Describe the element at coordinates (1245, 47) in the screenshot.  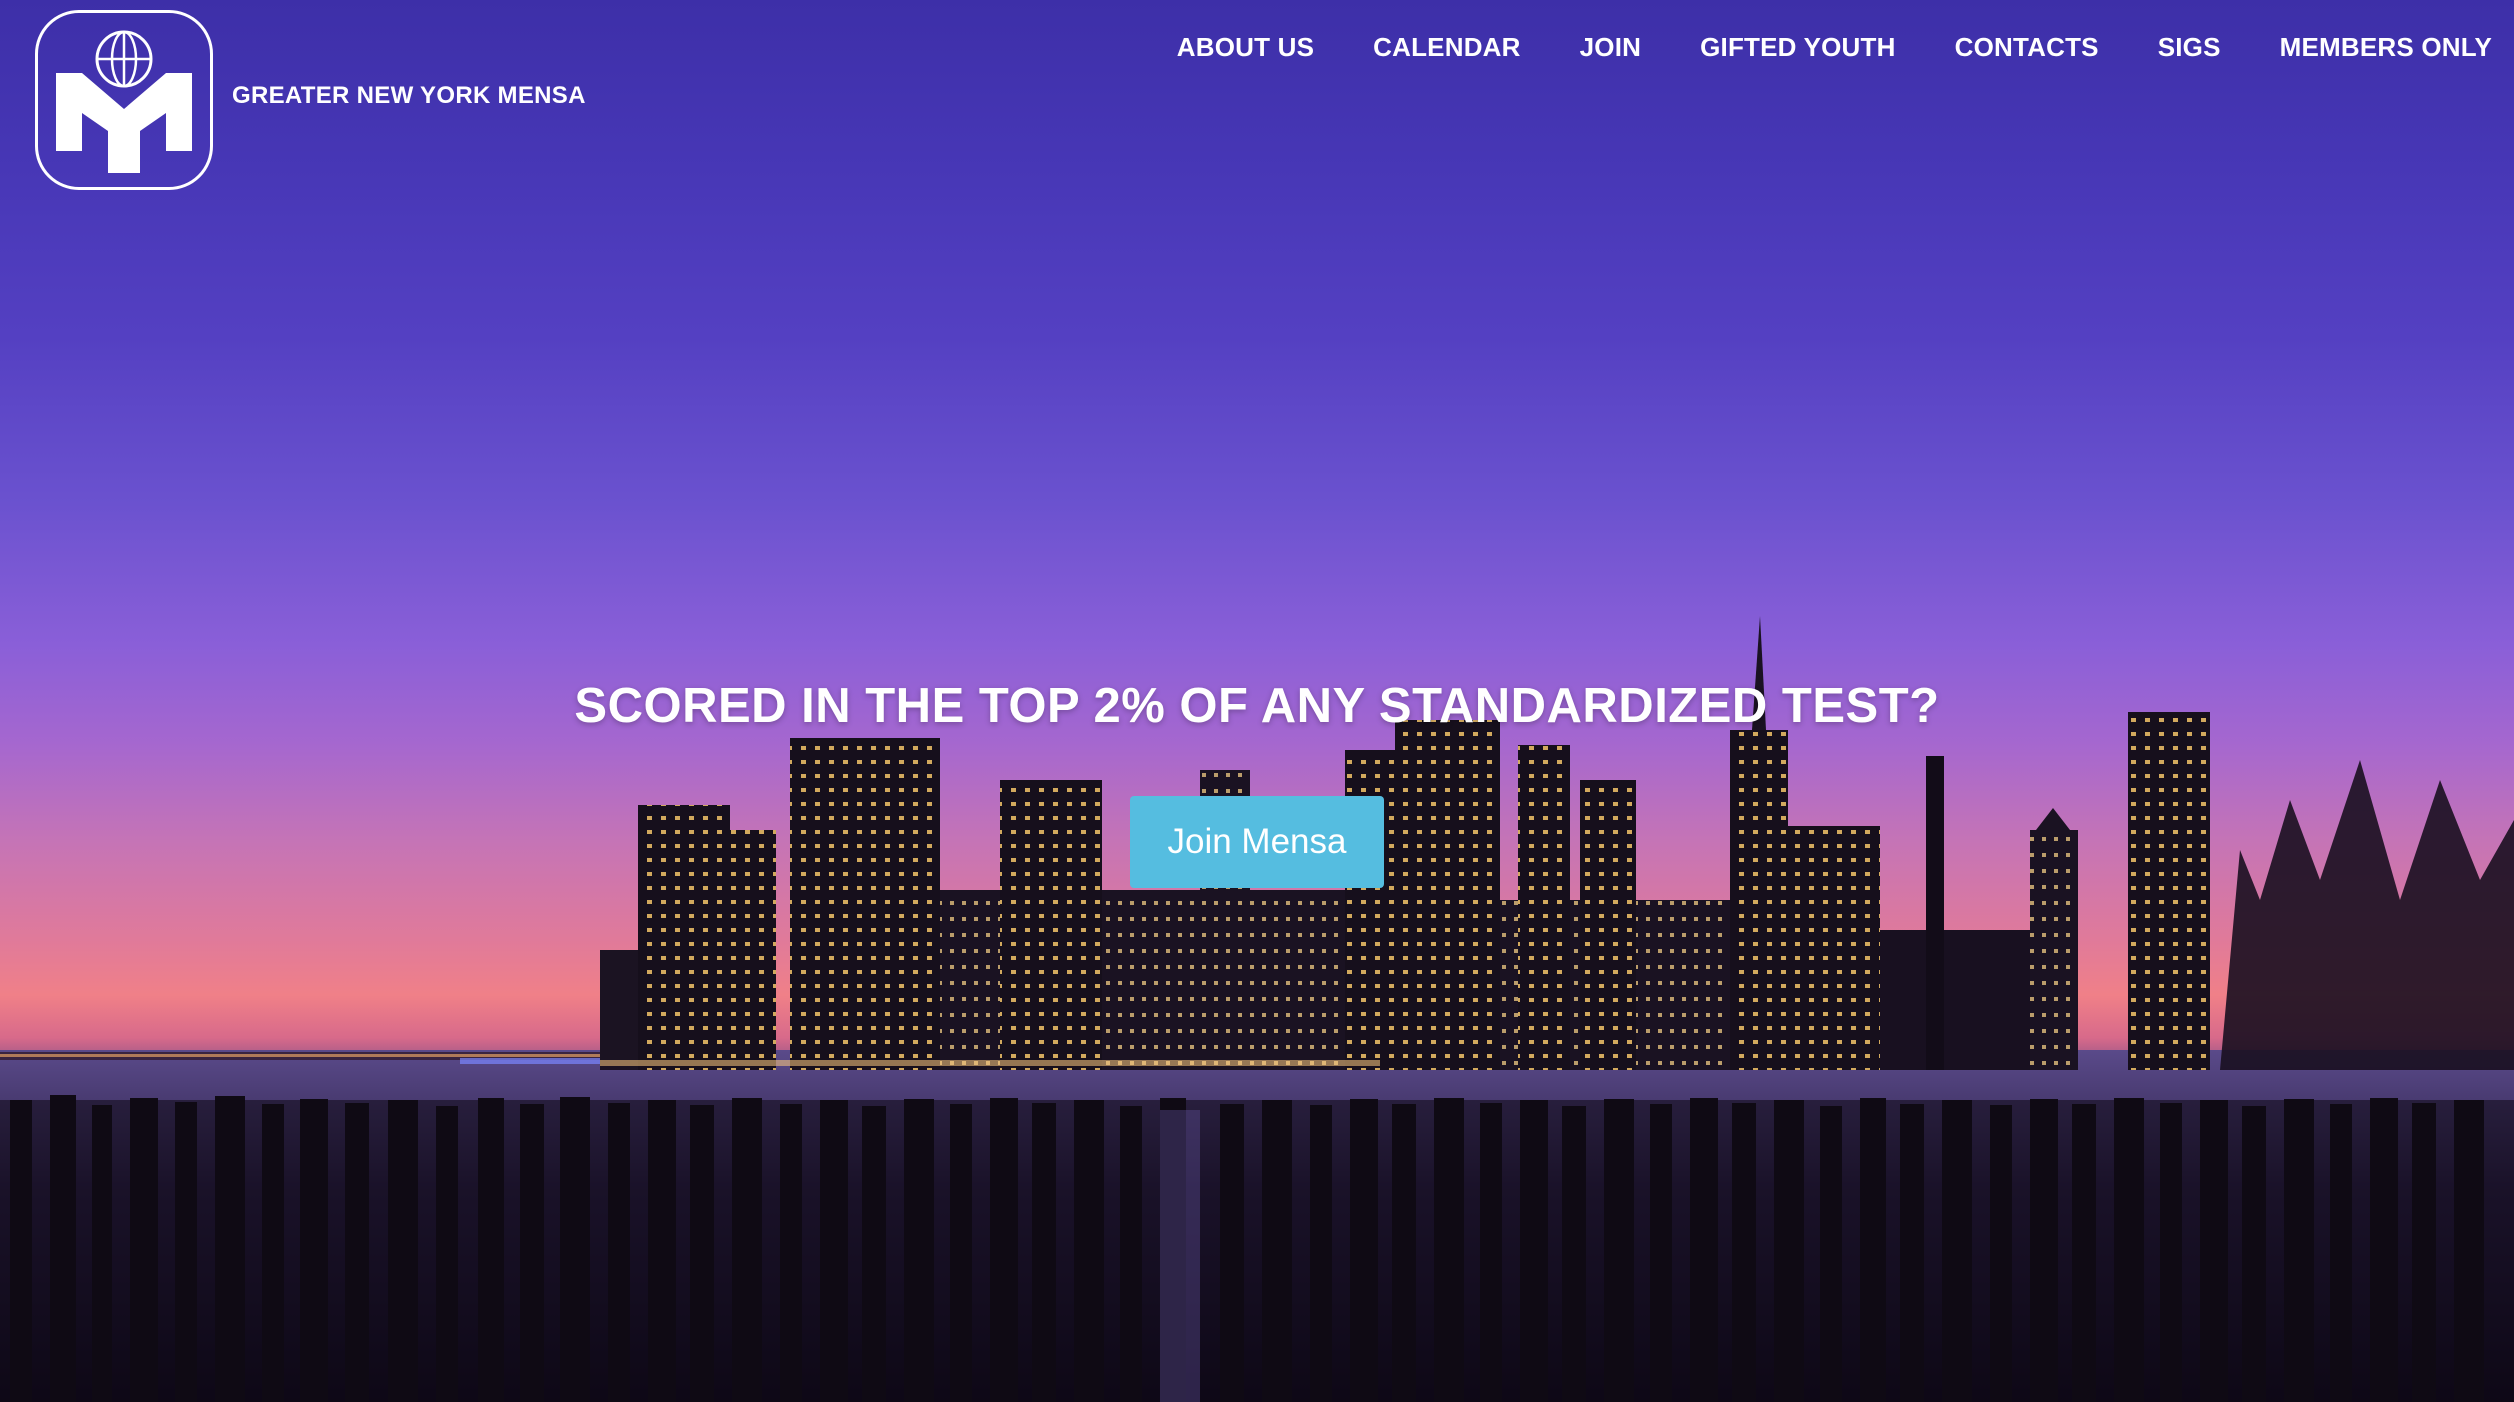
I see `nav-about-us: ABOUT US` at that location.